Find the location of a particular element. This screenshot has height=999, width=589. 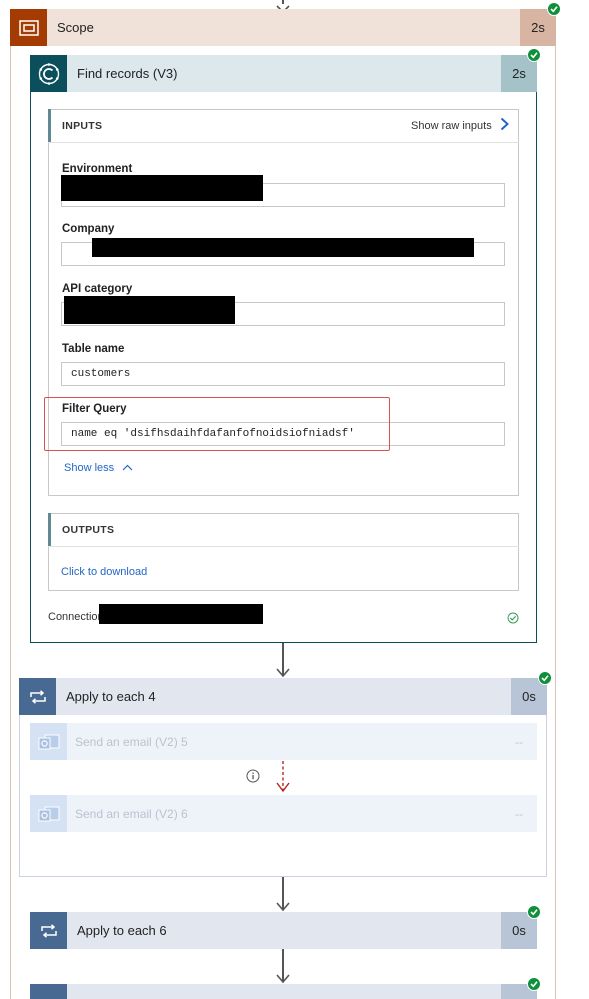

send-email-6-duration: -- is located at coordinates (519, 813).